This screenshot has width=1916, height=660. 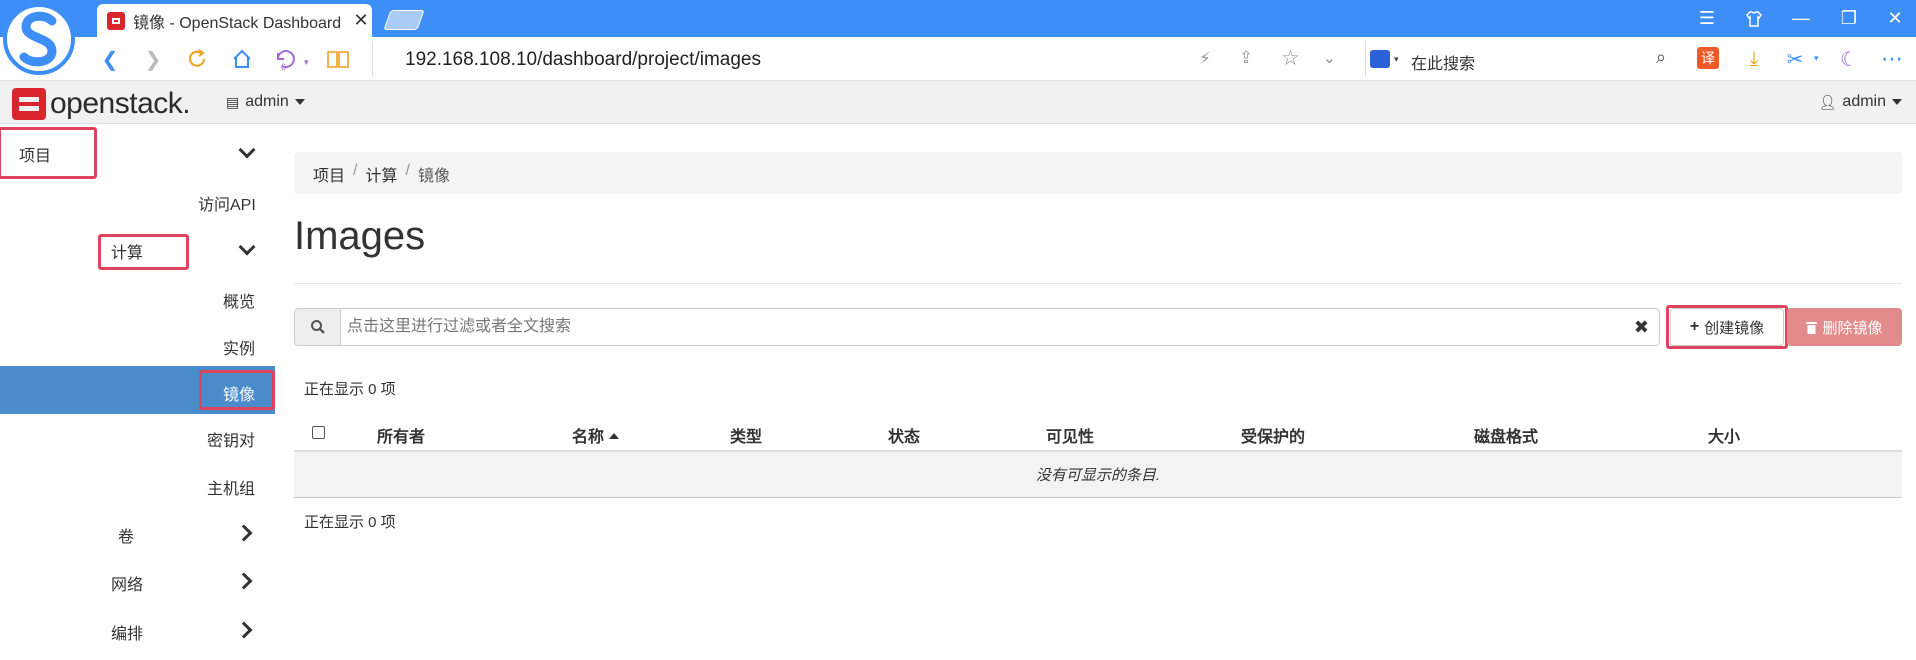 I want to click on select-all-checkbox, so click(x=318, y=432).